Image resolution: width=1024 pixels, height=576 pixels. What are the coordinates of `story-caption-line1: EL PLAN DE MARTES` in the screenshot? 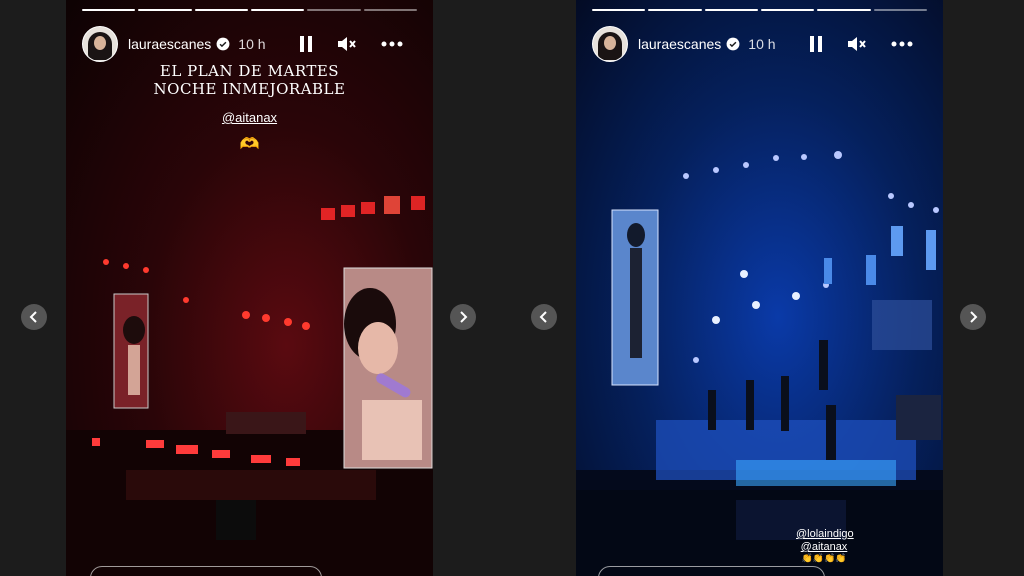 It's located at (249, 71).